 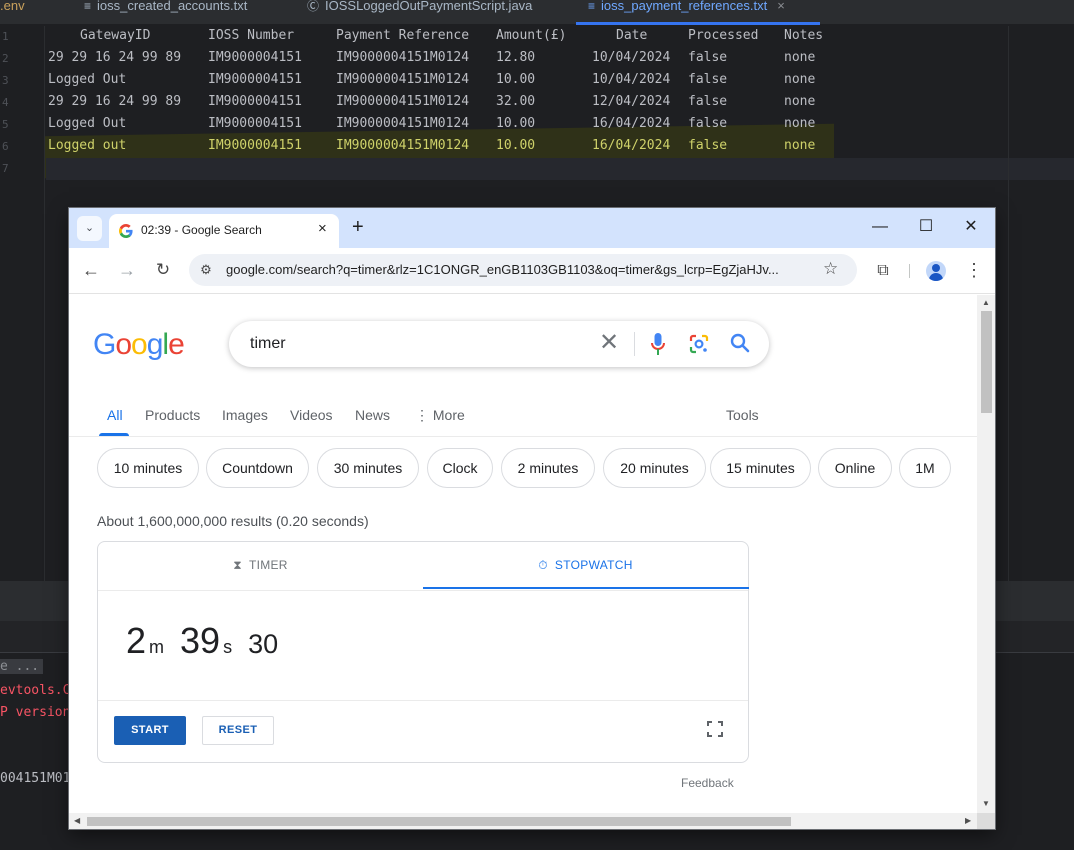 I want to click on chrome-title-bar: ⌄ 02:39 - Google Search × + — ☐ ✕, so click(x=532, y=228).